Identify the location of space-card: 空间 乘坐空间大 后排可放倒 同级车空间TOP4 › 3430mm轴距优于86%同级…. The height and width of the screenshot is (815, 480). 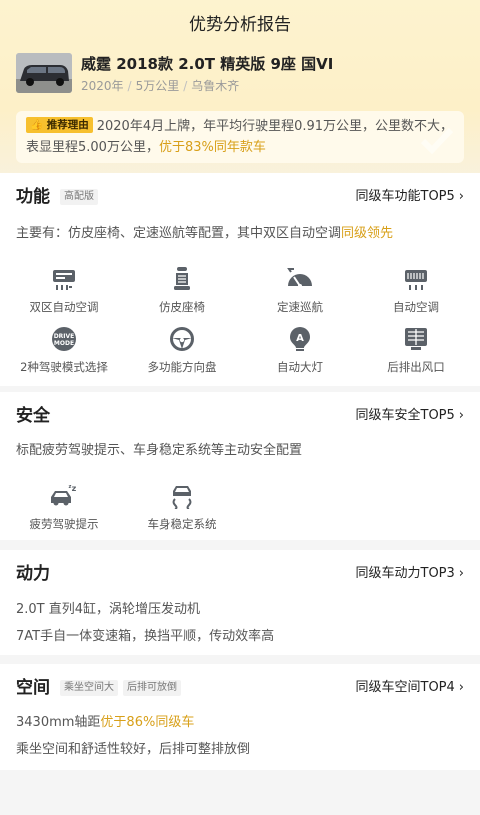
(240, 717).